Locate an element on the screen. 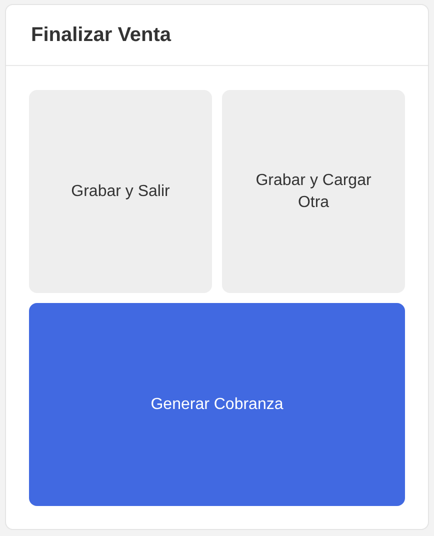  card-title: Finalizar Venta is located at coordinates (101, 35).